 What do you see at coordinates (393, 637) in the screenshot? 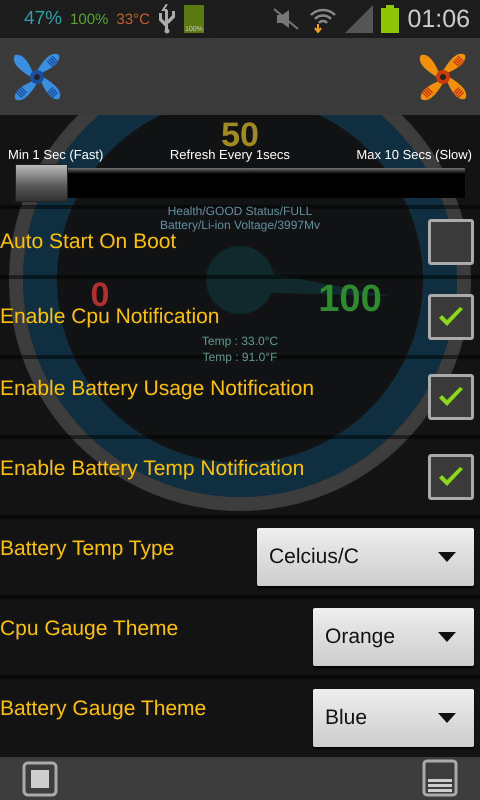
I see `dropdown: Orange` at bounding box center [393, 637].